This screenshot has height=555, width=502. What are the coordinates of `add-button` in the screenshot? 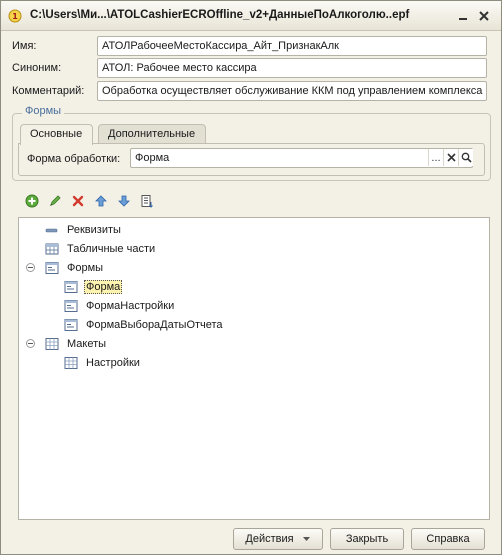 It's located at (32, 201).